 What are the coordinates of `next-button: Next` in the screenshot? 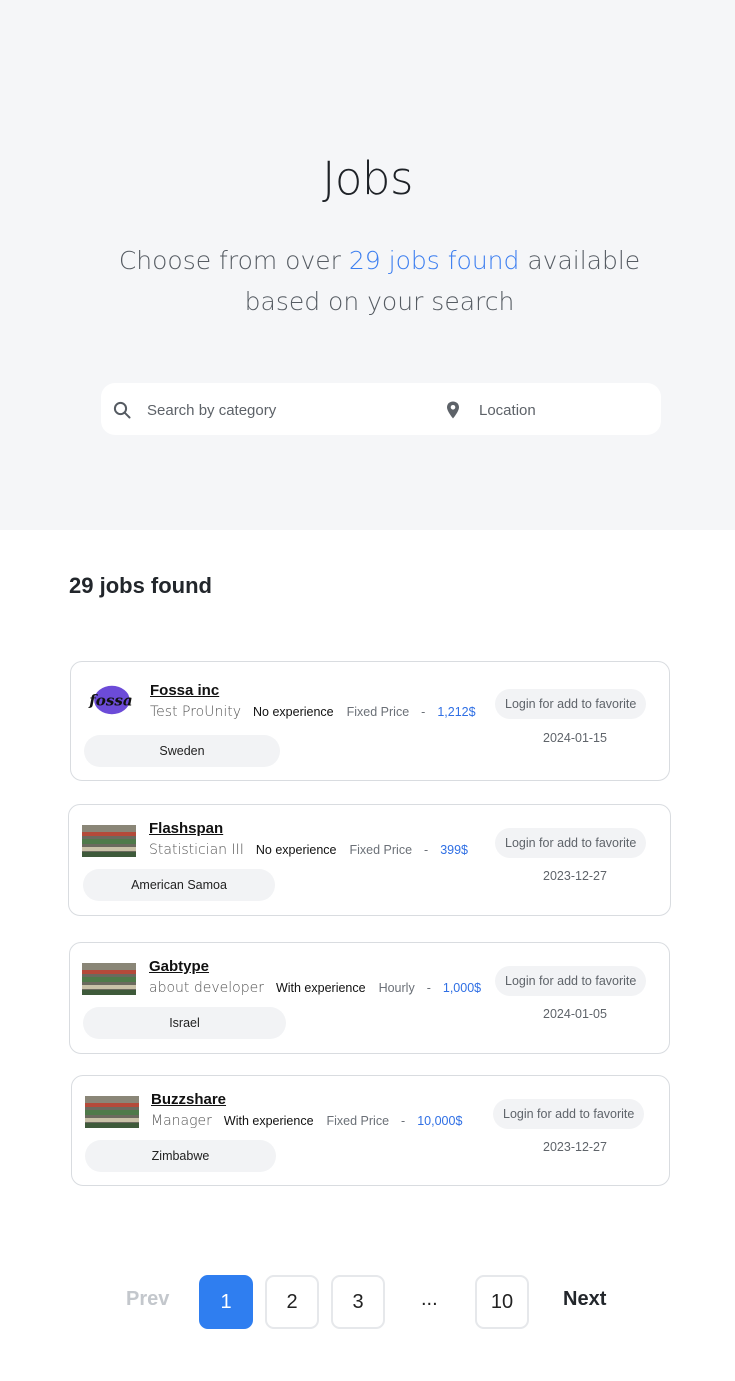 It's located at (584, 1299).